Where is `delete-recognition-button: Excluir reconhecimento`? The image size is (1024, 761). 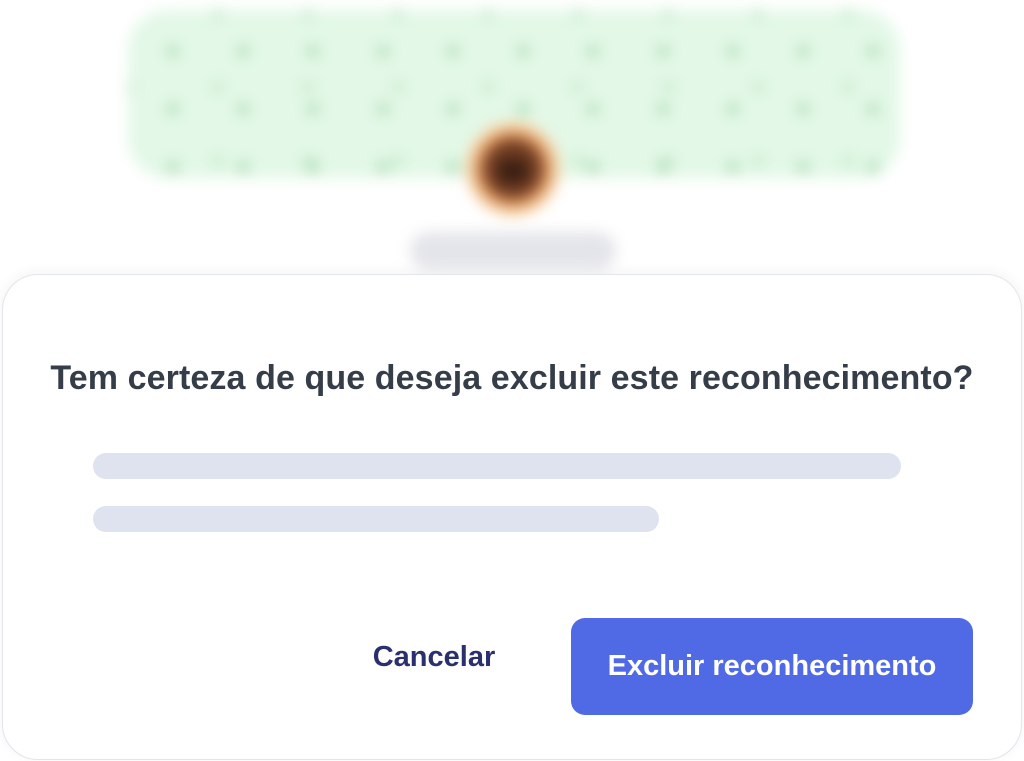 delete-recognition-button: Excluir reconhecimento is located at coordinates (772, 666).